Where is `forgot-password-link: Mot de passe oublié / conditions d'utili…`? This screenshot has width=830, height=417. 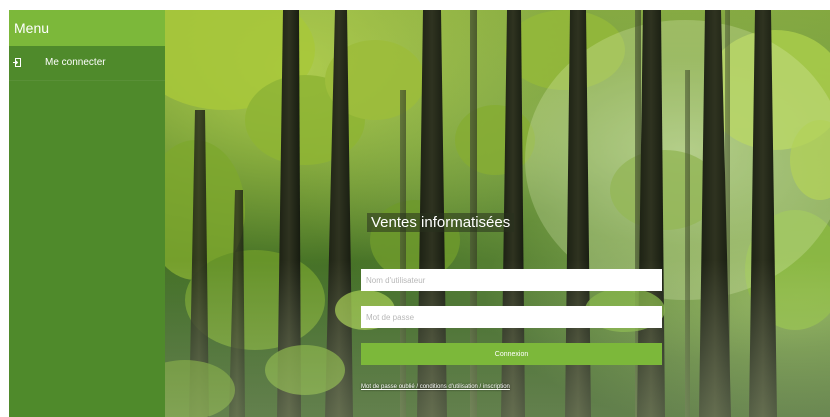
forgot-password-link: Mot de passe oublié / conditions d'utili… is located at coordinates (450, 387).